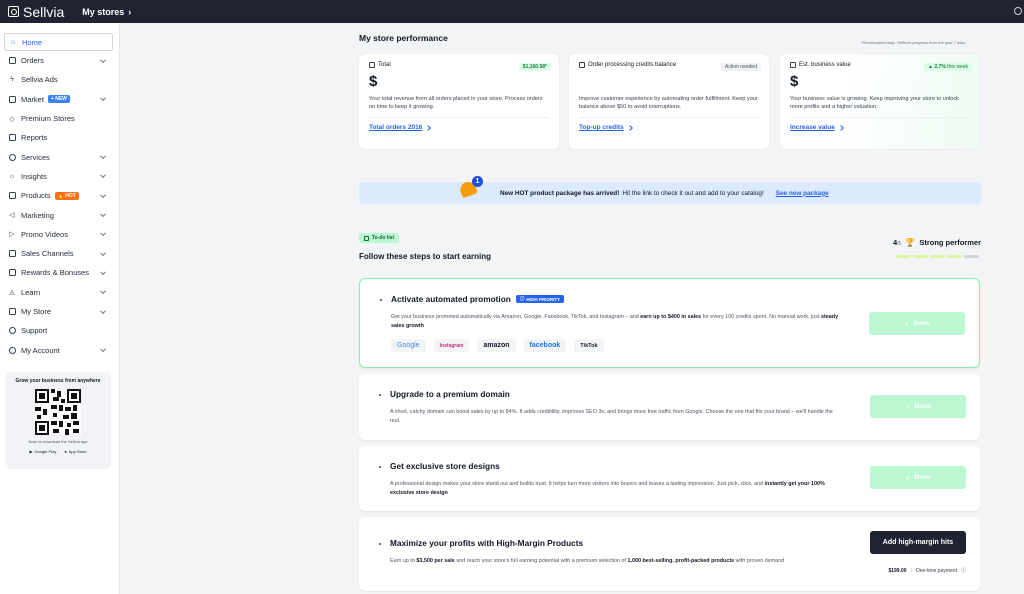 The width and height of the screenshot is (1024, 594). What do you see at coordinates (372, 65) in the screenshot?
I see `dollar-icon` at bounding box center [372, 65].